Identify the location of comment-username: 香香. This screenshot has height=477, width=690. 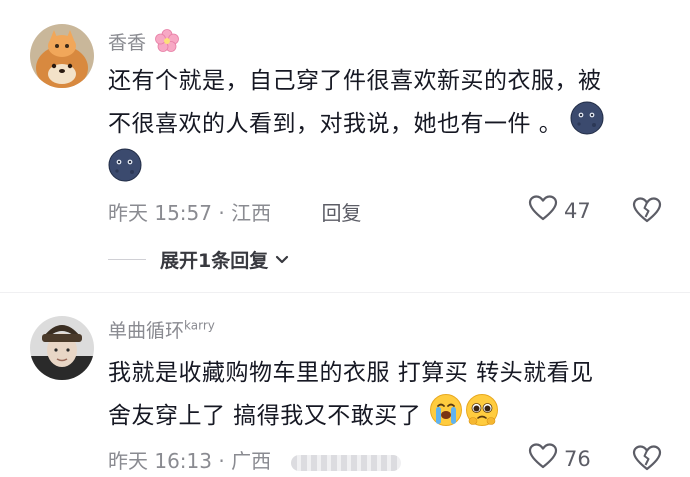
(144, 43).